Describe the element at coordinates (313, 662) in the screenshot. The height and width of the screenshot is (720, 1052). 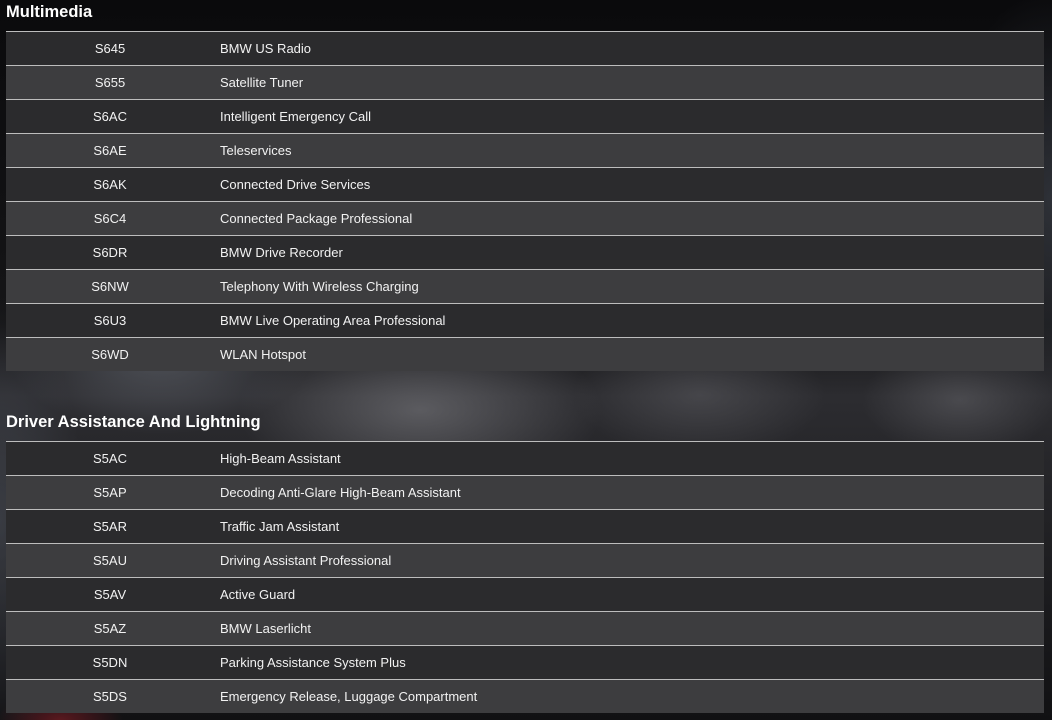
I see `option-description: Parking Assistance System Plus` at that location.